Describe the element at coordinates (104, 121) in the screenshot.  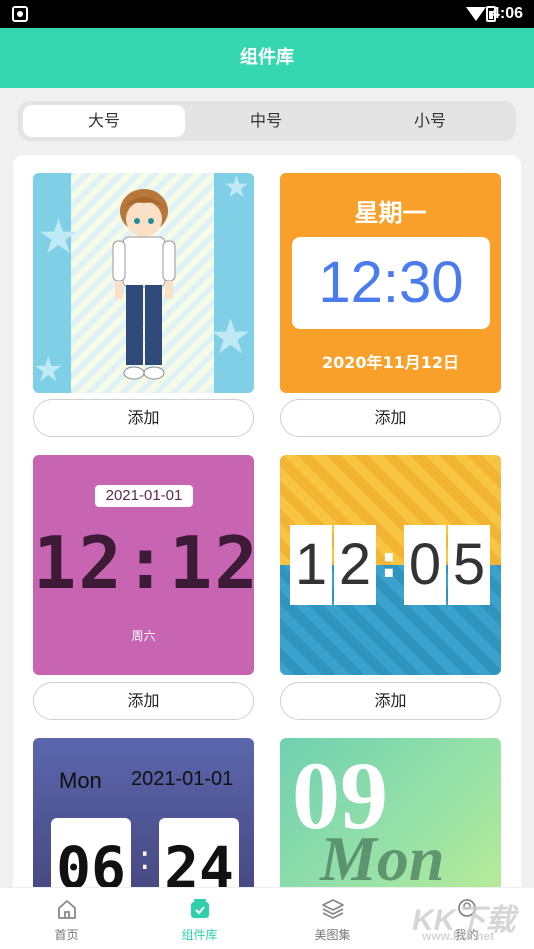
I see `tab-large: 大号` at that location.